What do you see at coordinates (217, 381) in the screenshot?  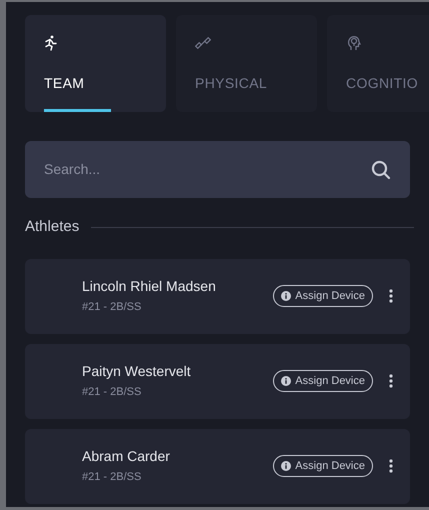 I see `athlete-card: Paityn Westervelt #21 - 2B/SS Assign Device` at bounding box center [217, 381].